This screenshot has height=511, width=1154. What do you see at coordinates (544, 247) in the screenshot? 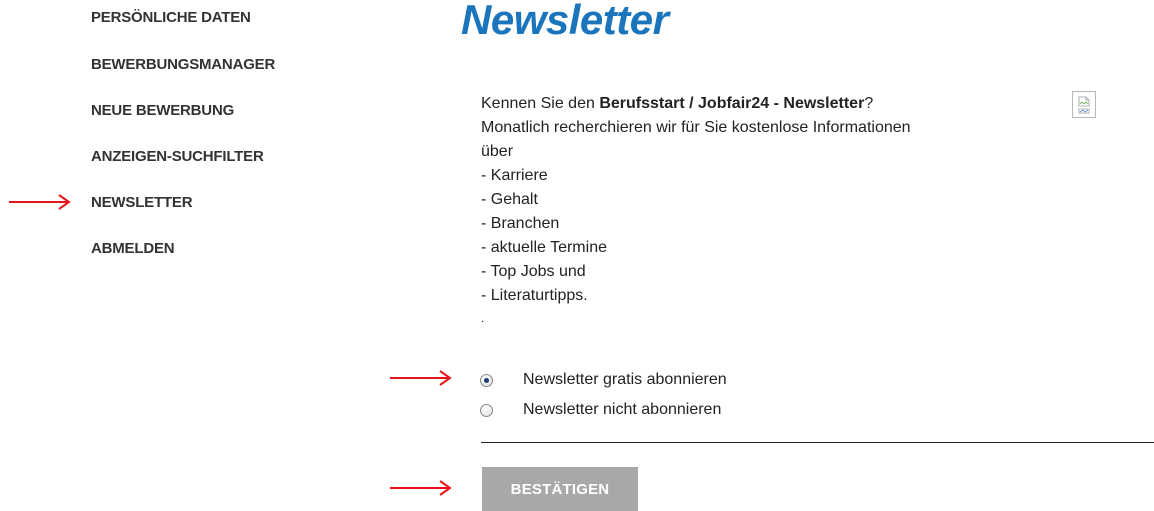
I see `topic-item: - aktuelle Termine` at bounding box center [544, 247].